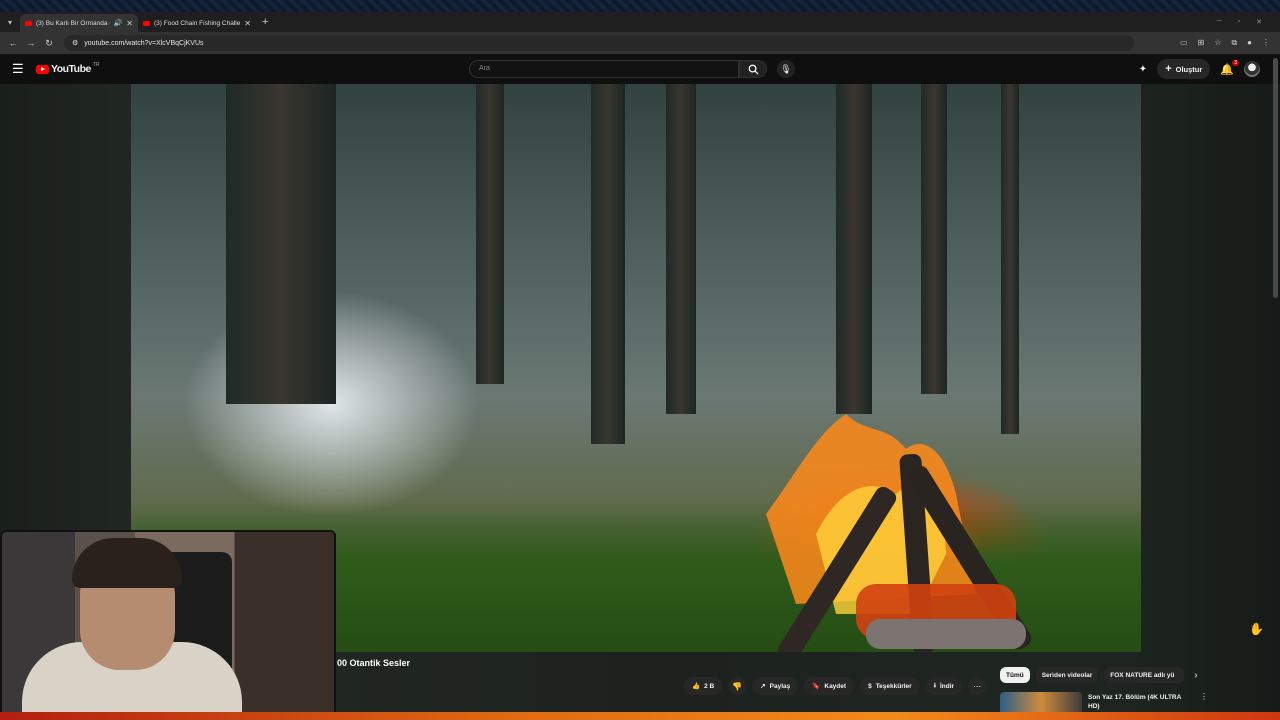 This screenshot has width=1280, height=720. I want to click on chip-channel: FOX NATURE adlı yü, so click(1144, 675).